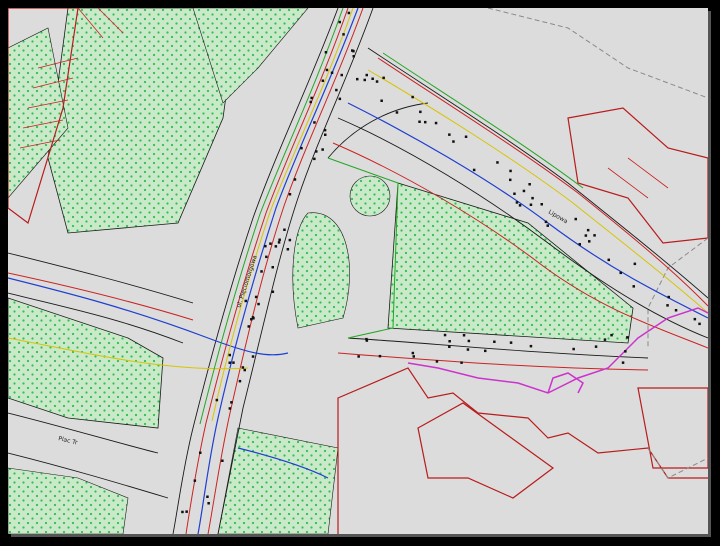  Describe the element at coordinates (637, 175) in the screenshot. I see `building-top-right` at that location.